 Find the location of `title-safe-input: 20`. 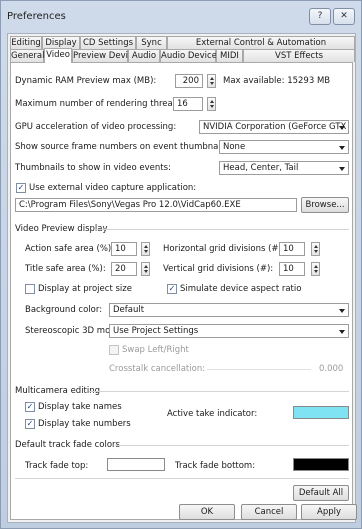

title-safe-input: 20 is located at coordinates (124, 269).